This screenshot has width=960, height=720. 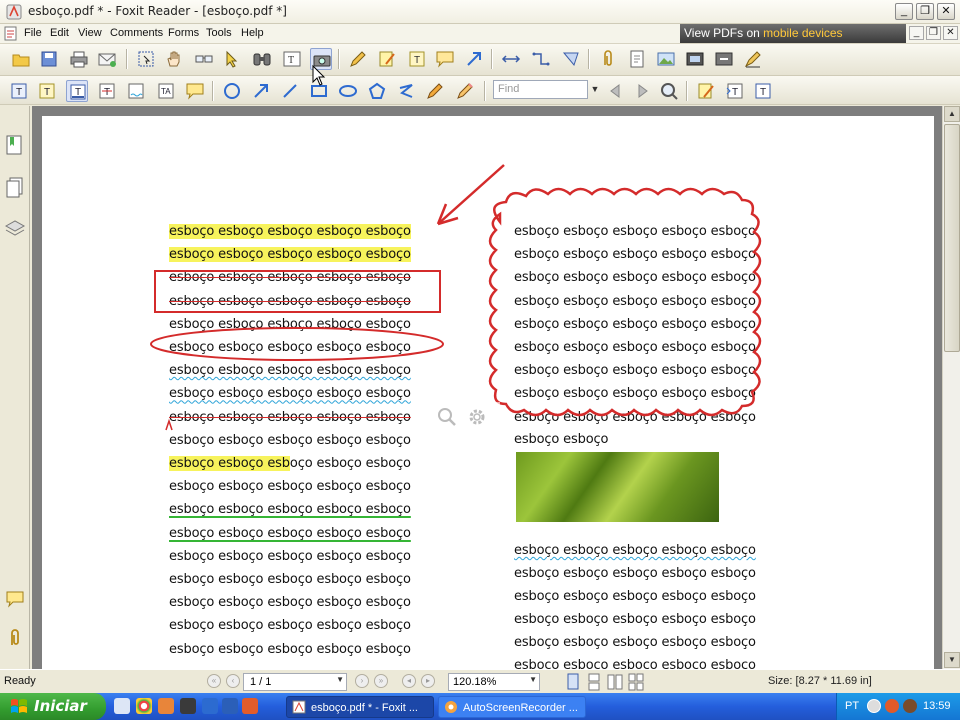 I want to click on last-page-button: », so click(x=381, y=681).